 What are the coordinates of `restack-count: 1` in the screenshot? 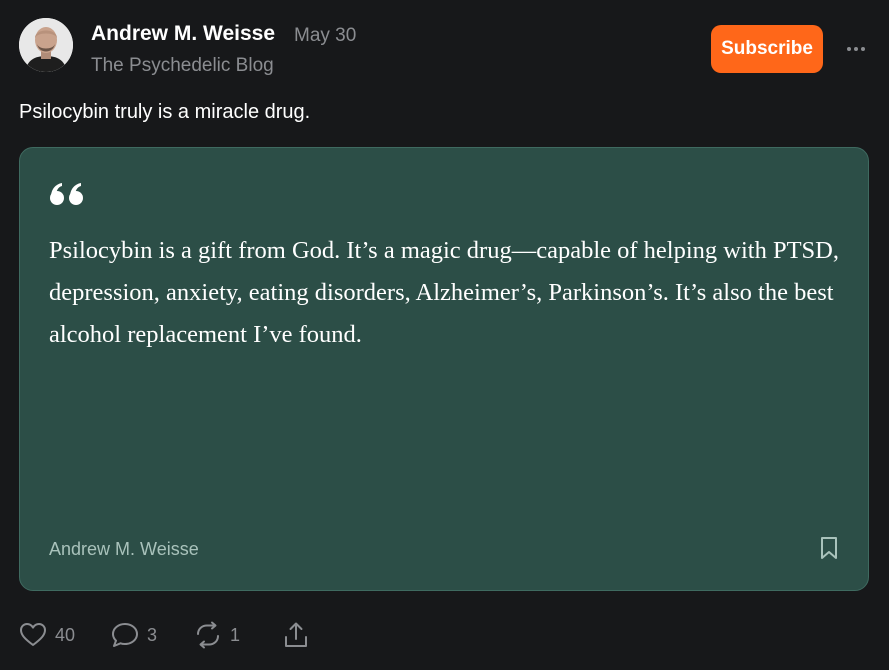 It's located at (235, 634).